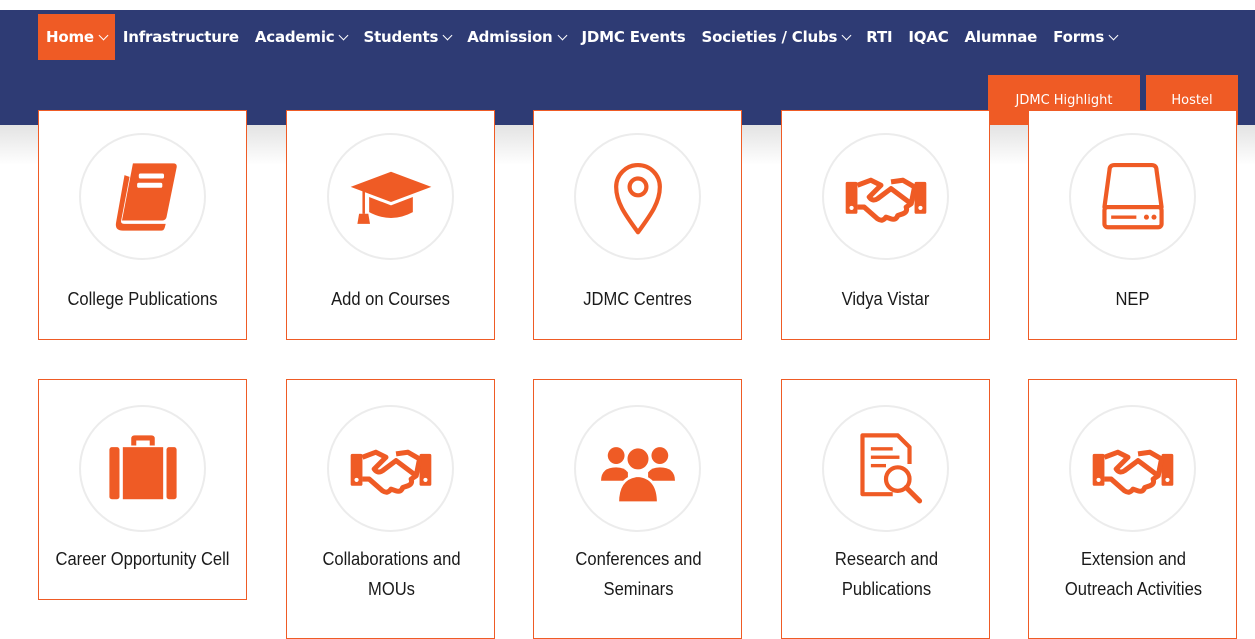 This screenshot has width=1255, height=639. Describe the element at coordinates (627, 6) in the screenshot. I see `top-strip` at that location.